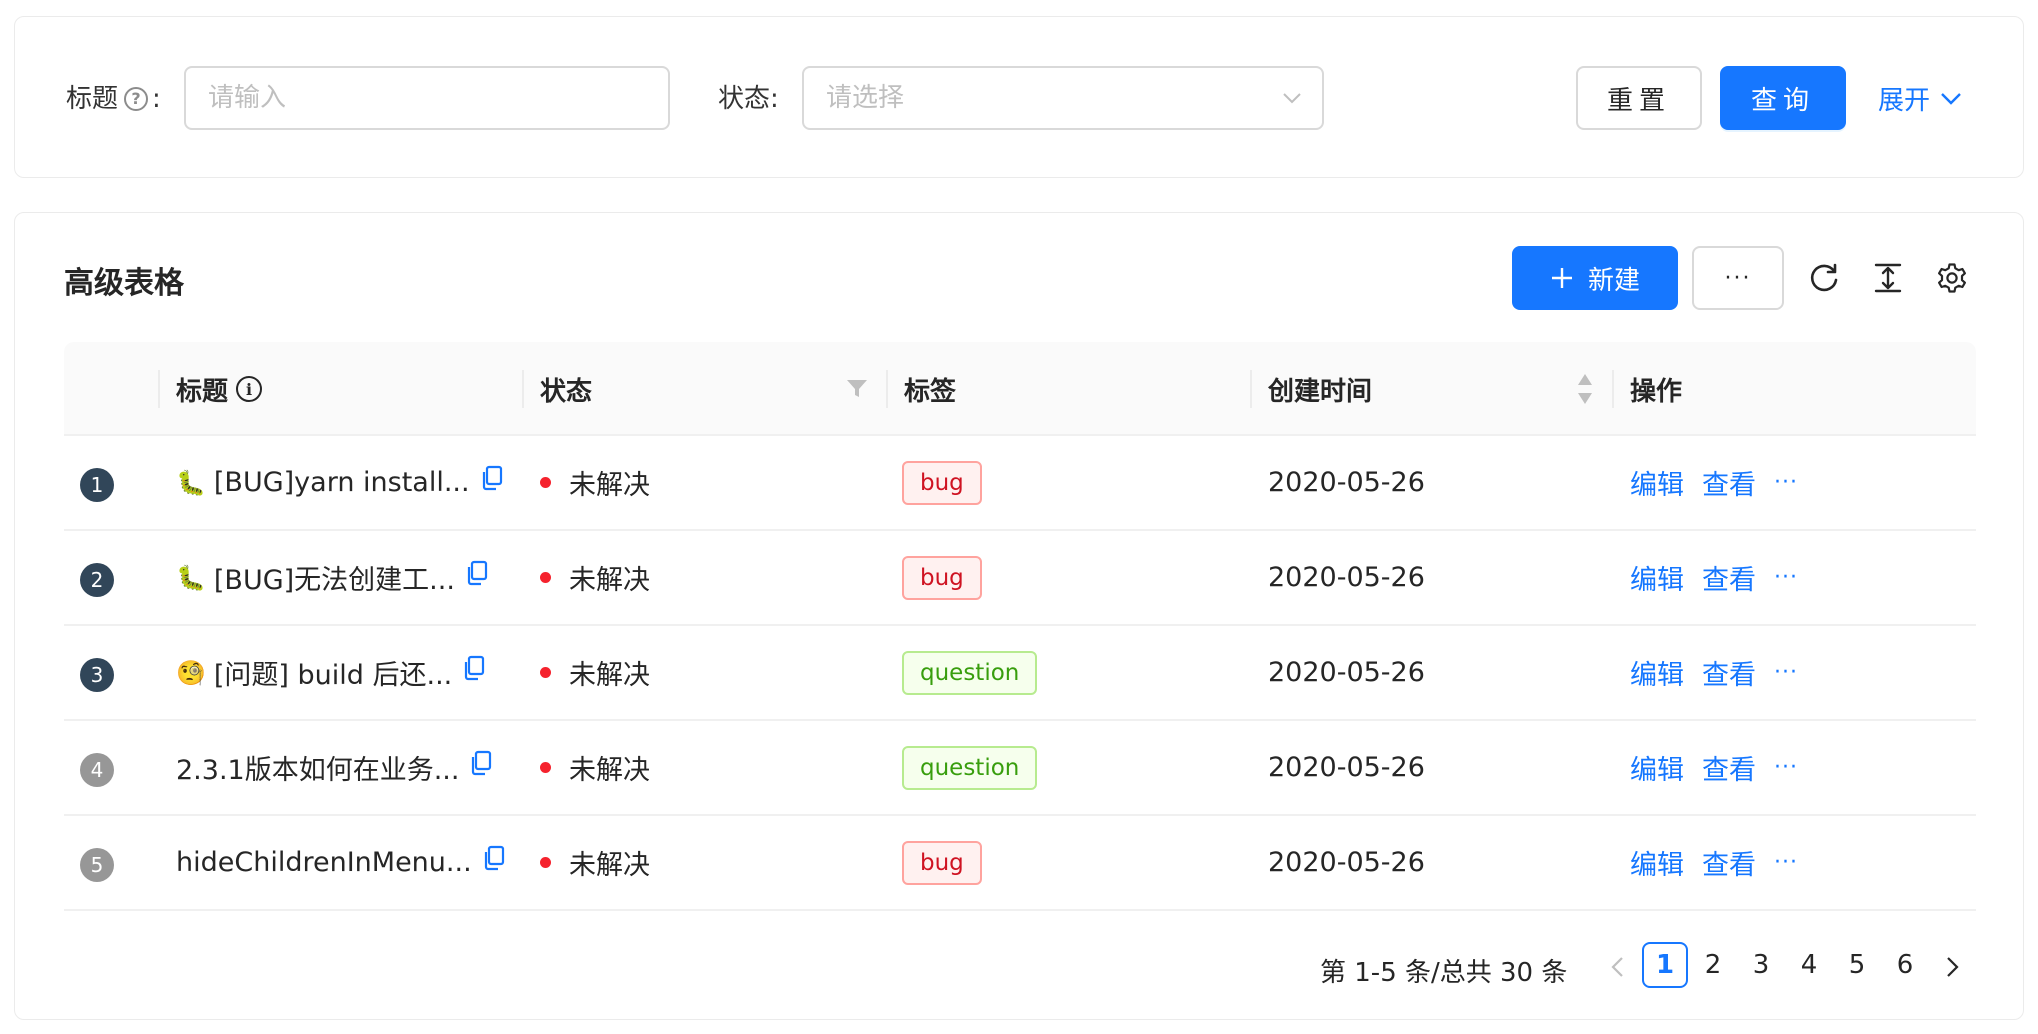  What do you see at coordinates (1824, 278) in the screenshot?
I see `reload-icon` at bounding box center [1824, 278].